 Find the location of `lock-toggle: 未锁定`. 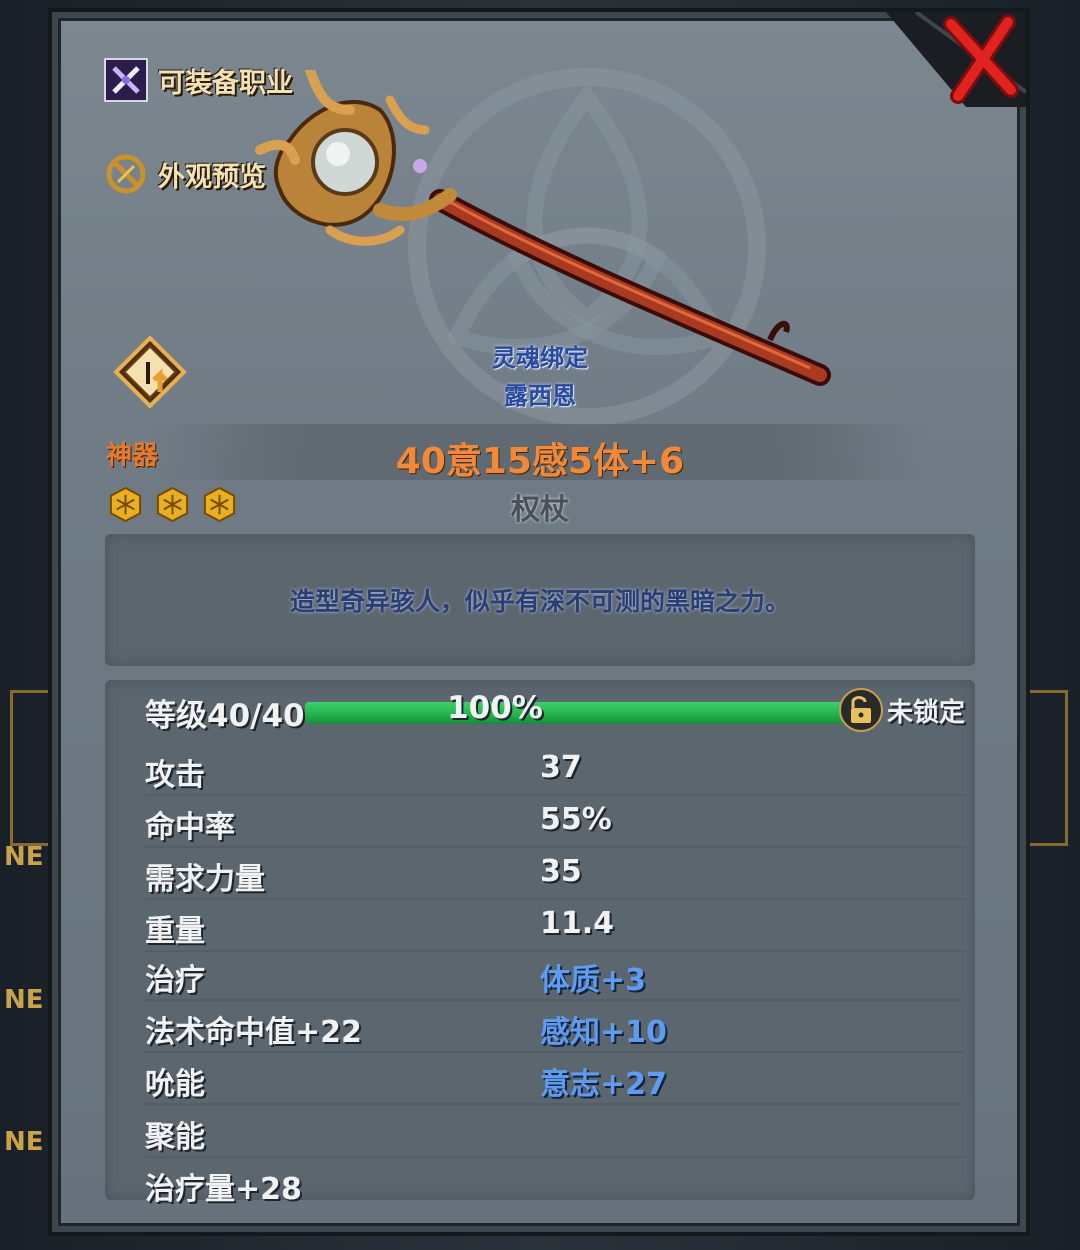

lock-toggle: 未锁定 is located at coordinates (901, 710).